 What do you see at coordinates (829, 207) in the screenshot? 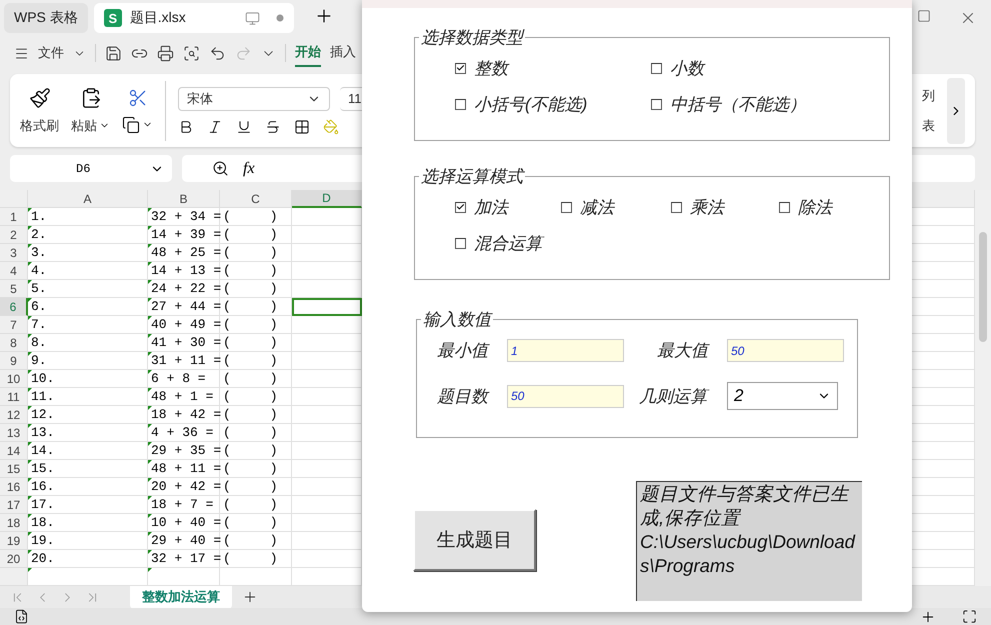
I see `option-checkbox: 除法` at bounding box center [829, 207].